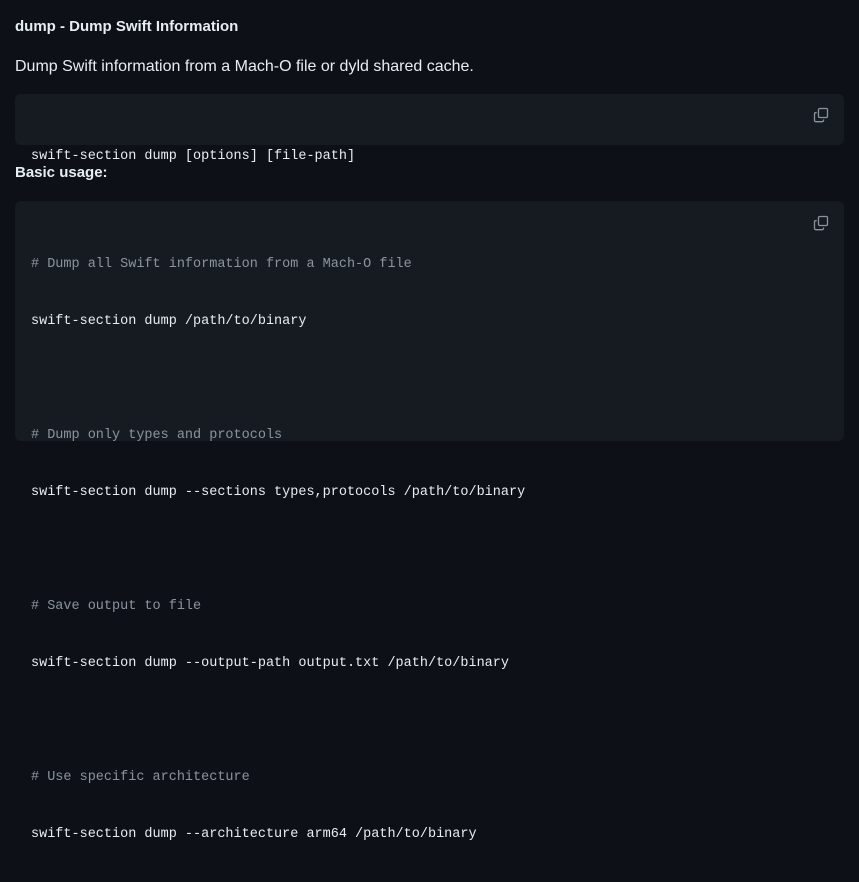 This screenshot has height=882, width=859. I want to click on code-comment: # Use specific architecture, so click(140, 777).